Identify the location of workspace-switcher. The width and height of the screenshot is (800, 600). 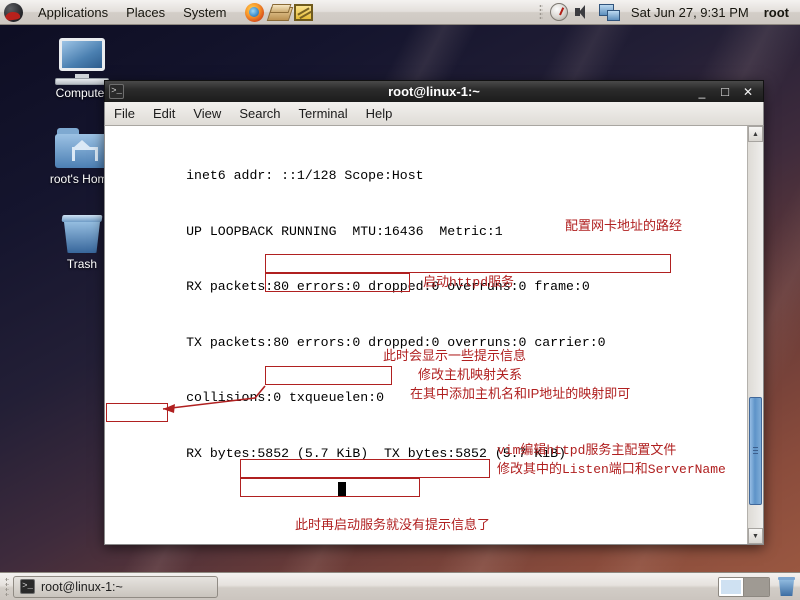
(744, 586).